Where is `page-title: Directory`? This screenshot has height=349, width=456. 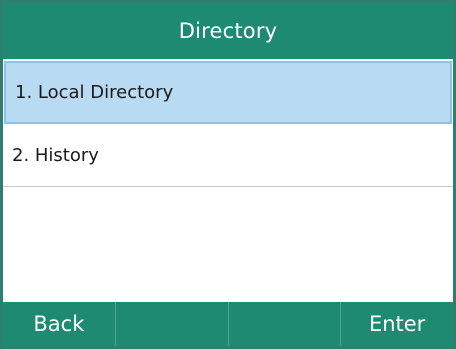 page-title: Directory is located at coordinates (228, 31).